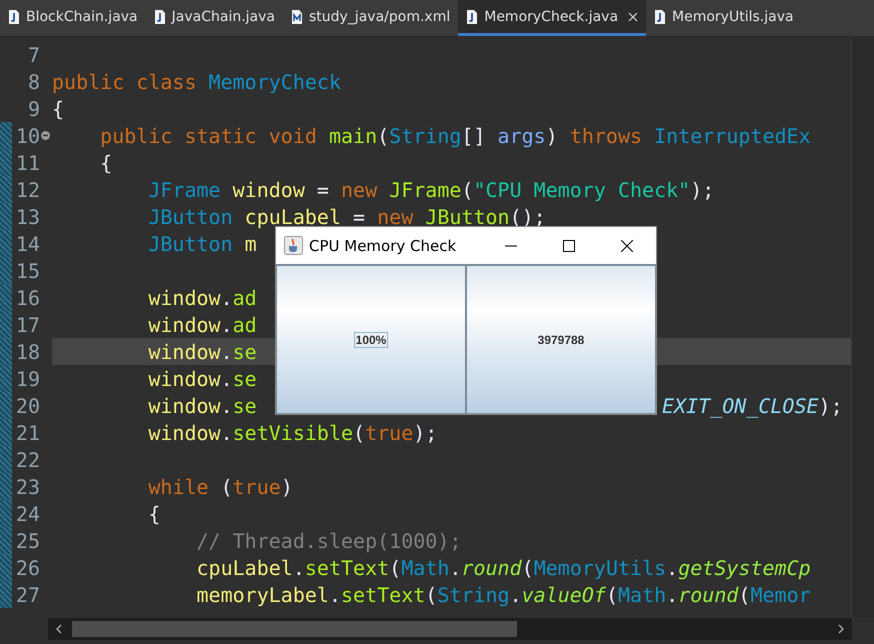 The height and width of the screenshot is (644, 874). Describe the element at coordinates (328, 540) in the screenshot. I see `code-line: // Thread.sleep(1000);` at that location.